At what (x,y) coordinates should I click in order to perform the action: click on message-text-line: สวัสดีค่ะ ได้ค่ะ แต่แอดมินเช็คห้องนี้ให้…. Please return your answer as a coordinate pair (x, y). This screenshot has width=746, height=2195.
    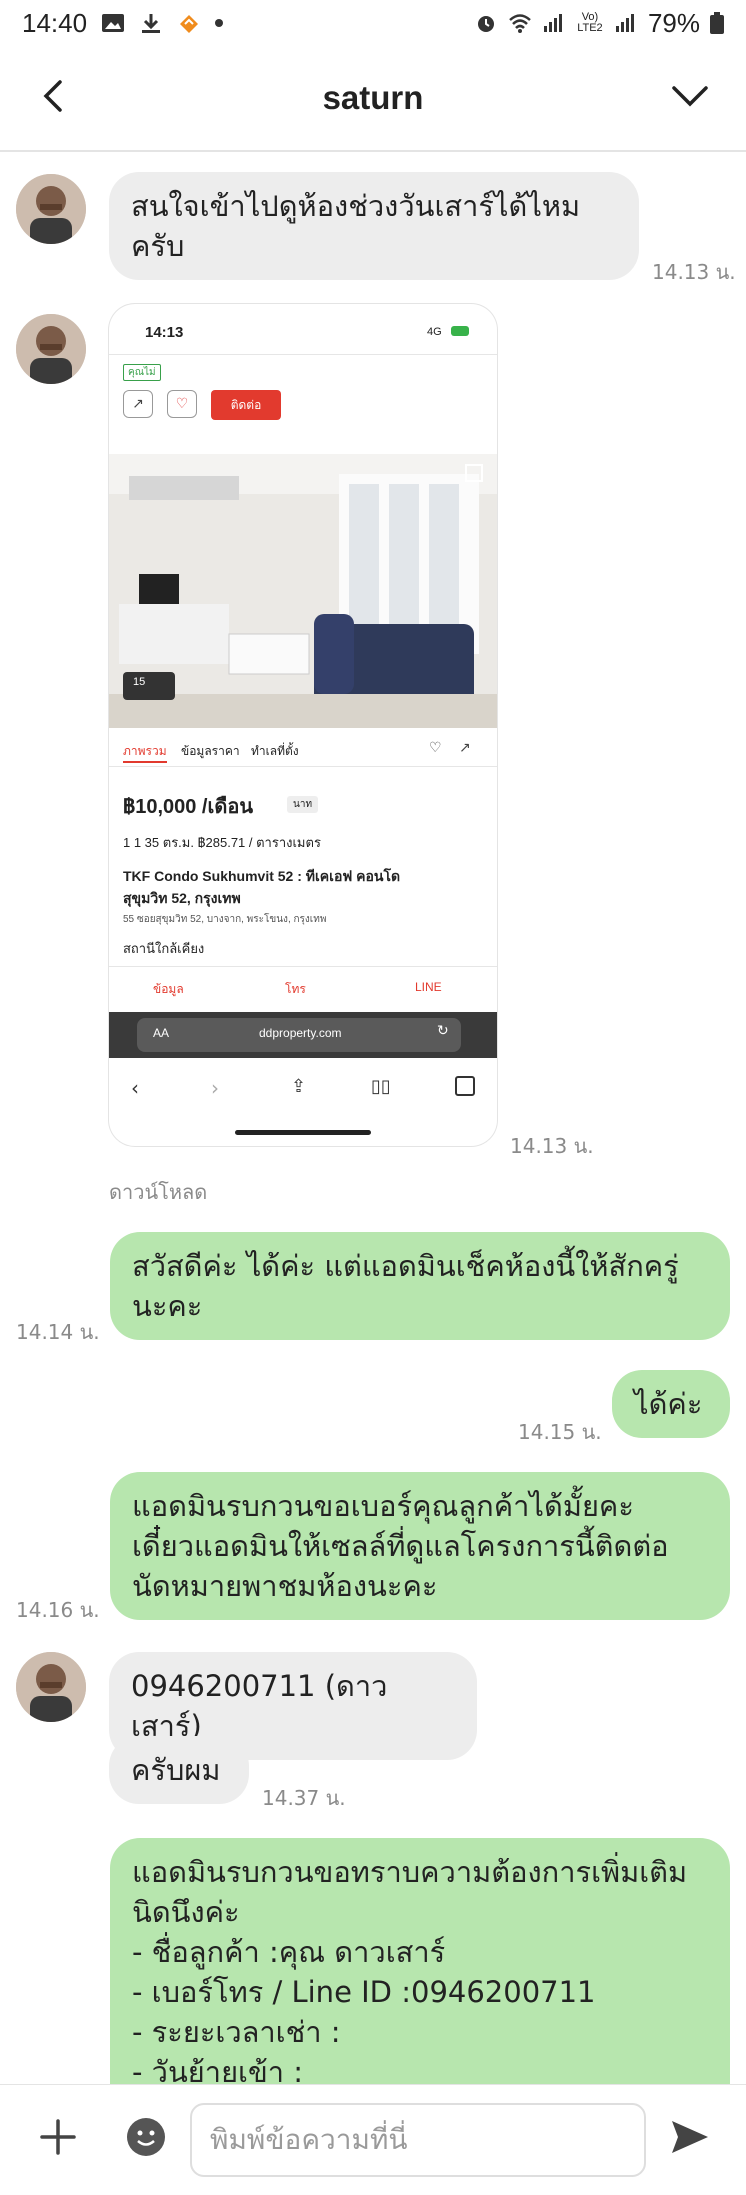
    Looking at the image, I should click on (405, 1266).